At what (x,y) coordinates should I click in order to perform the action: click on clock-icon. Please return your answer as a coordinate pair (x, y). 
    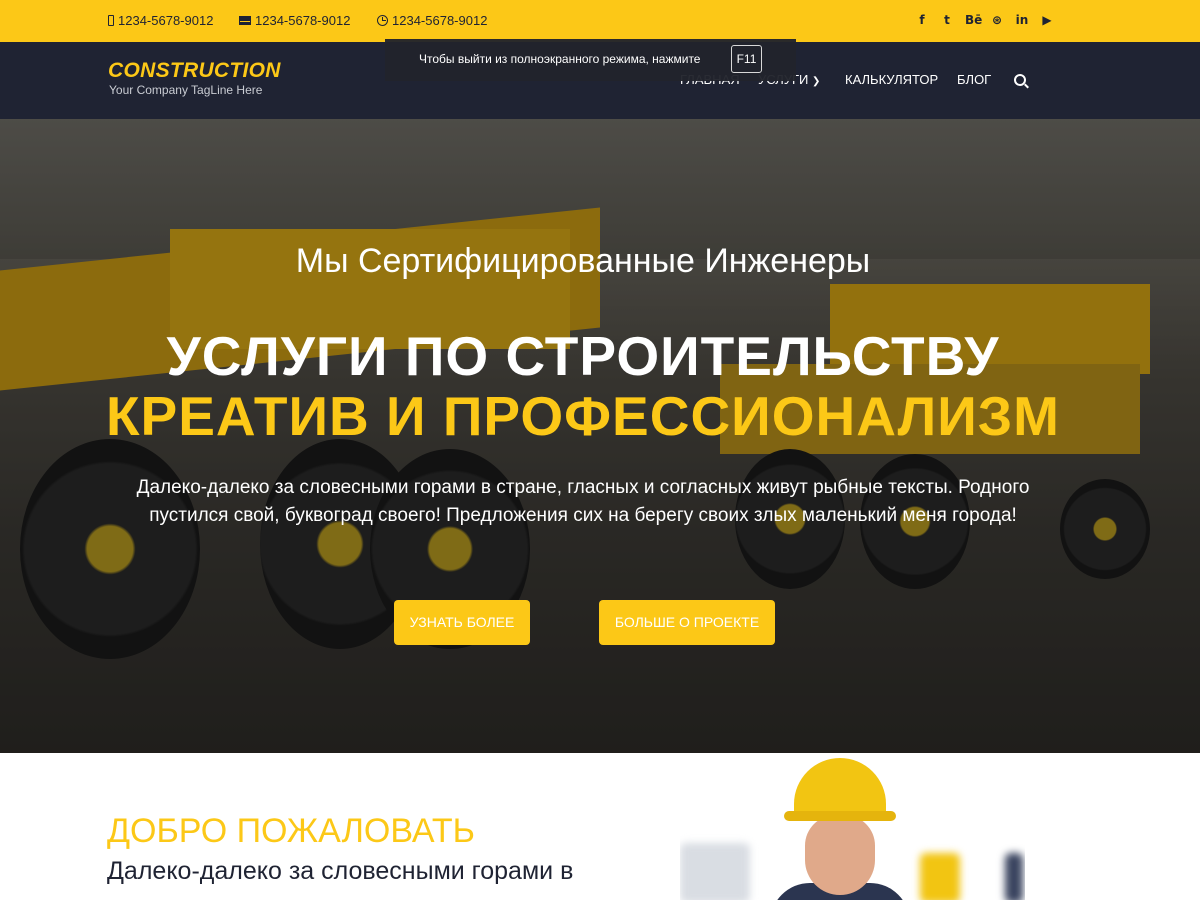
    Looking at the image, I should click on (382, 20).